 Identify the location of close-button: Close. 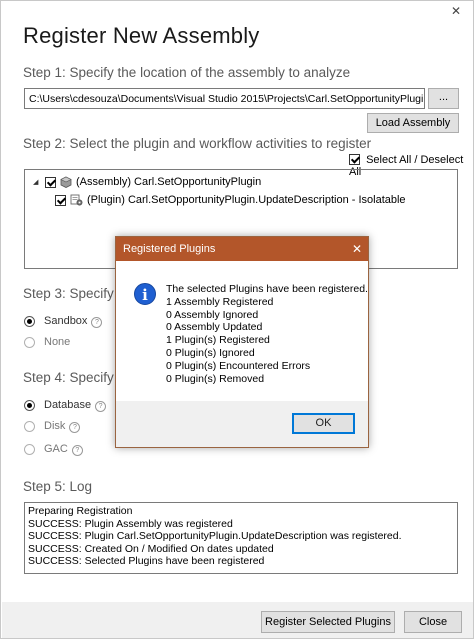
(433, 622).